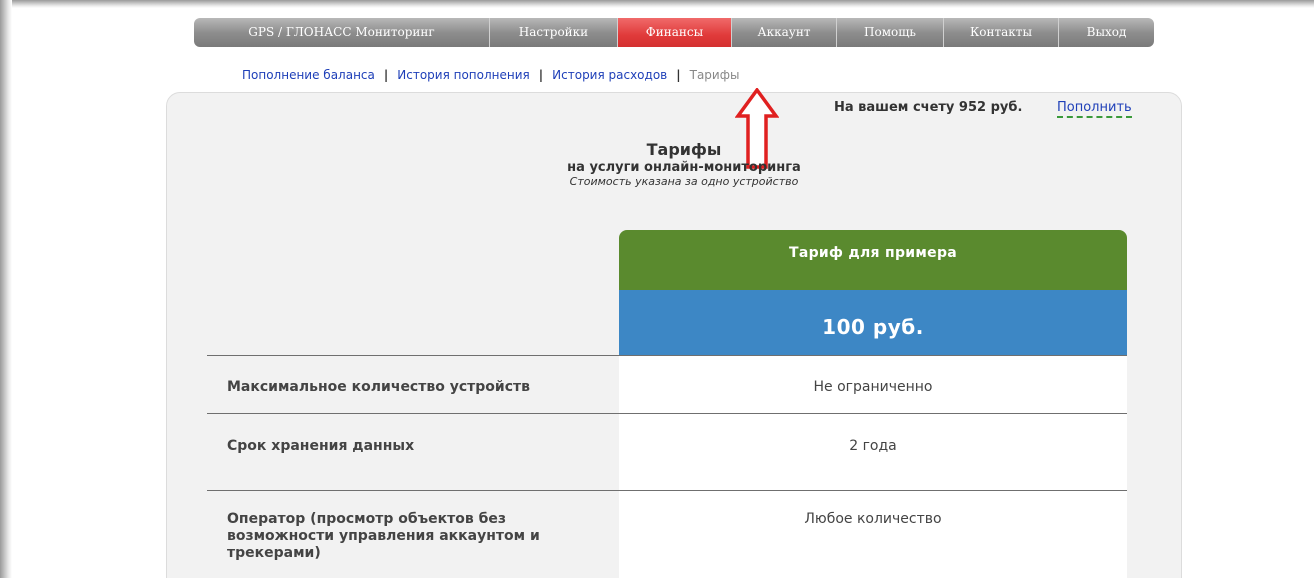 Image resolution: width=1314 pixels, height=578 pixels. What do you see at coordinates (873, 323) in the screenshot?
I see `tariff-price: 100 руб.` at bounding box center [873, 323].